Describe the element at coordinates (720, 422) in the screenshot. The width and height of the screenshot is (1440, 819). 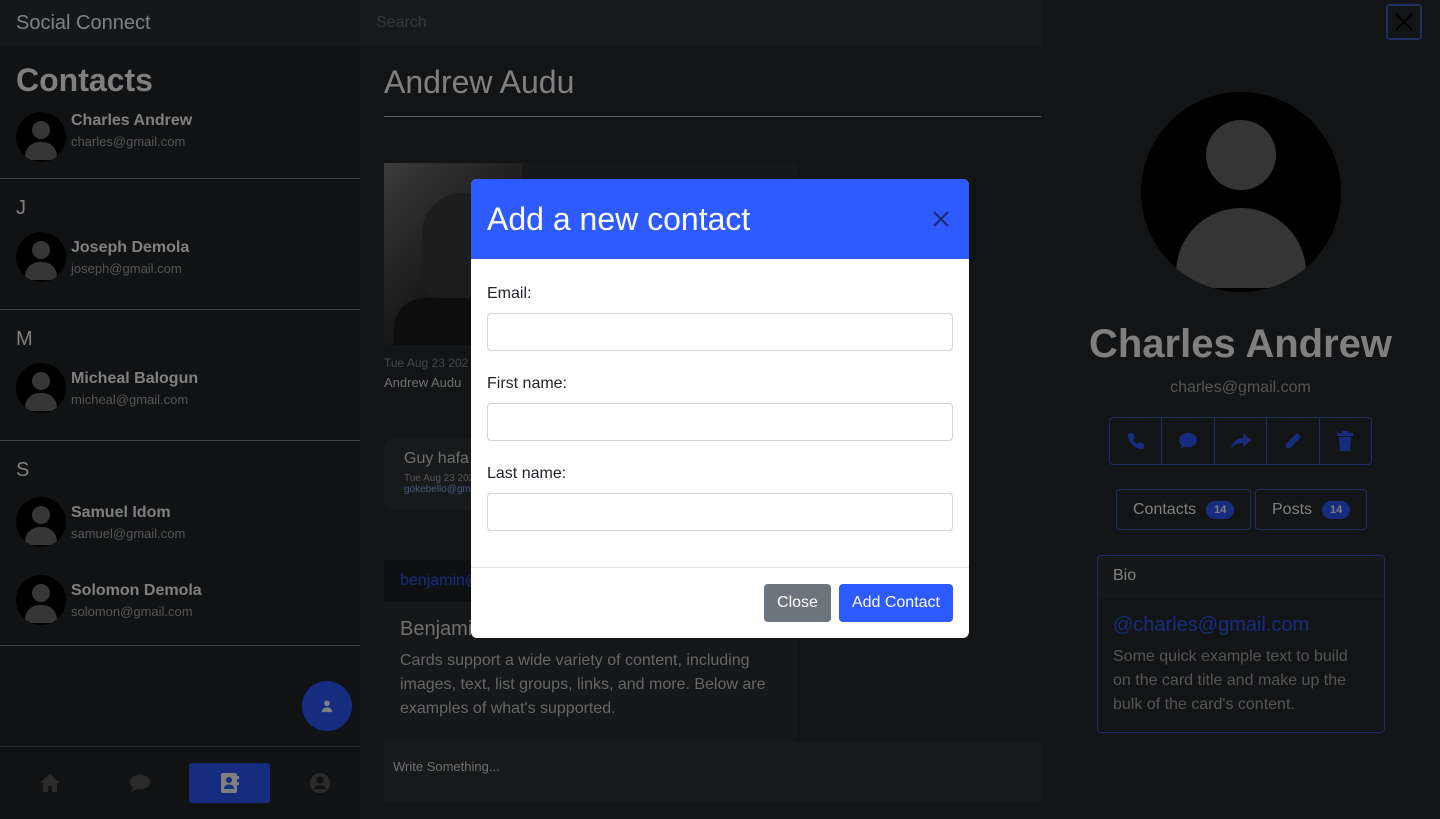
I see `first-name-field` at that location.